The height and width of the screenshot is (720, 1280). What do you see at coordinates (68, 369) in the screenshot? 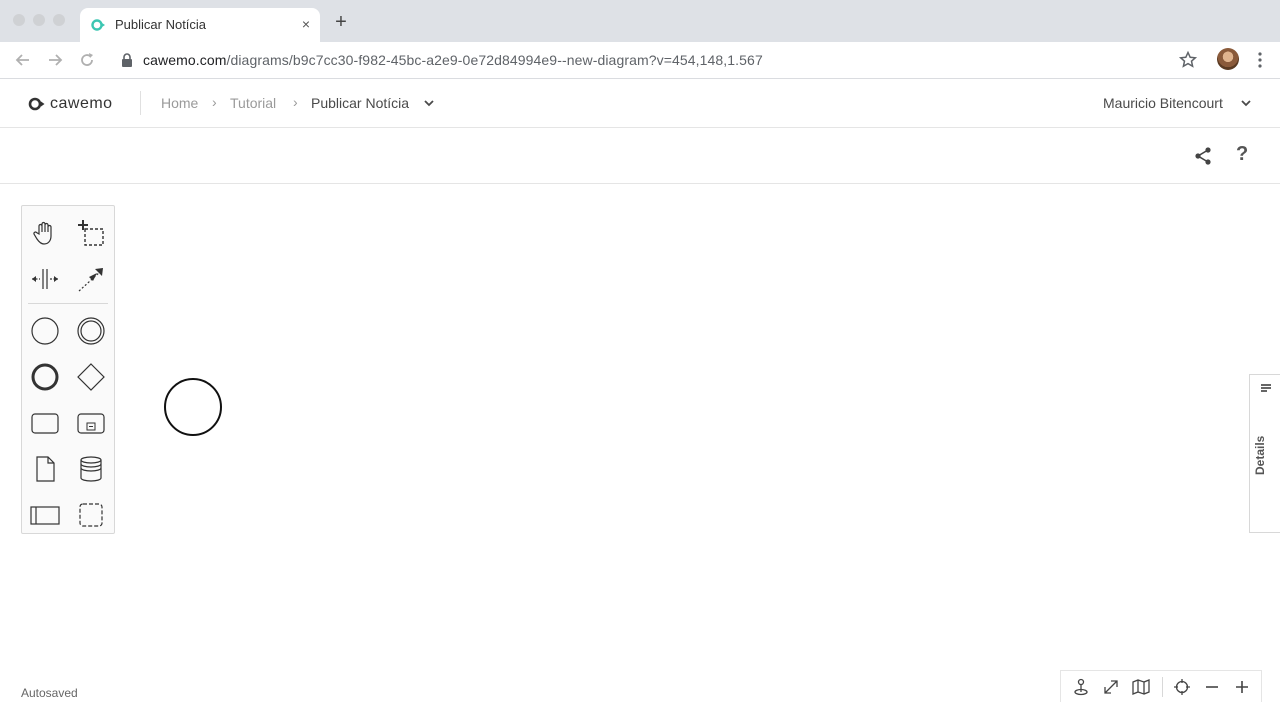
I see `bpmn-palette` at bounding box center [68, 369].